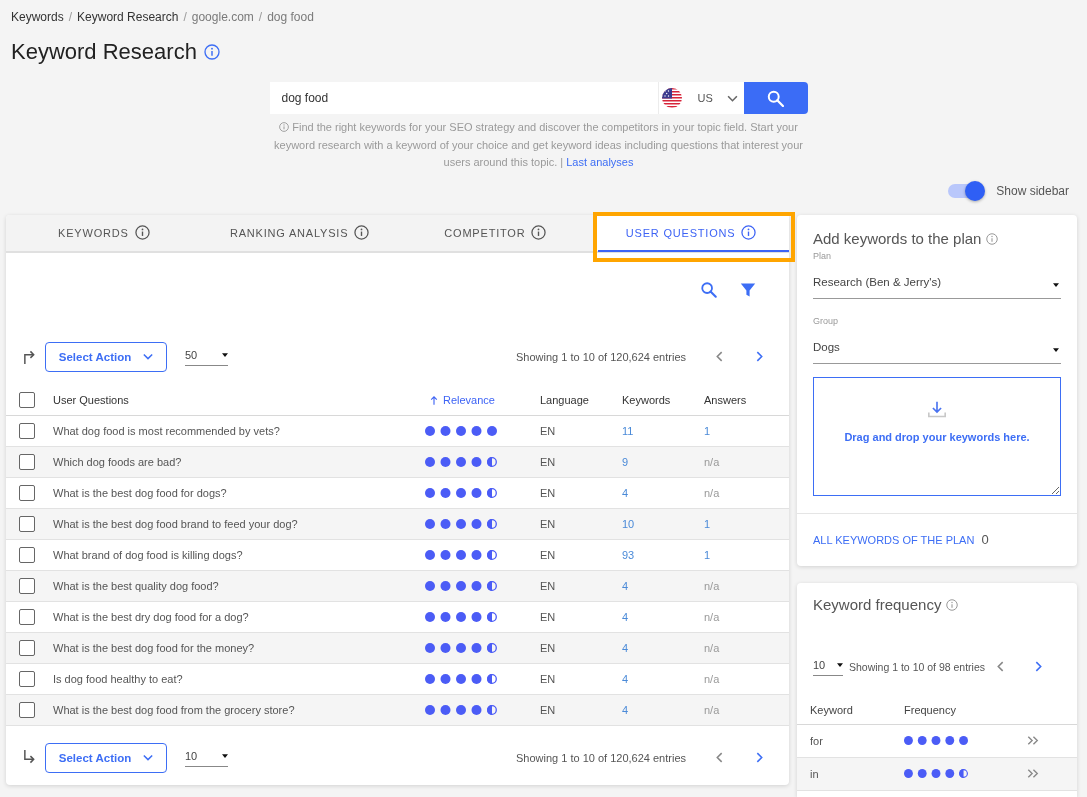 The width and height of the screenshot is (1087, 797). I want to click on question-cell: What is the best quality dog food?, so click(136, 585).